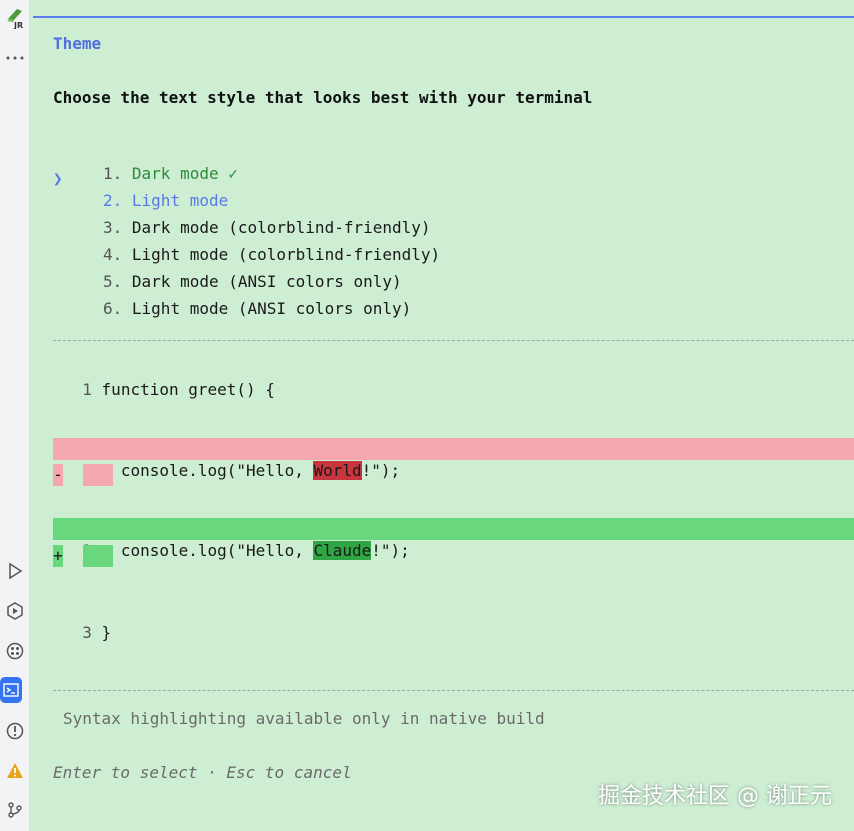 The width and height of the screenshot is (854, 831). I want to click on preview-removed-line: 2 console.log("Hello, World!");, so click(231, 460).